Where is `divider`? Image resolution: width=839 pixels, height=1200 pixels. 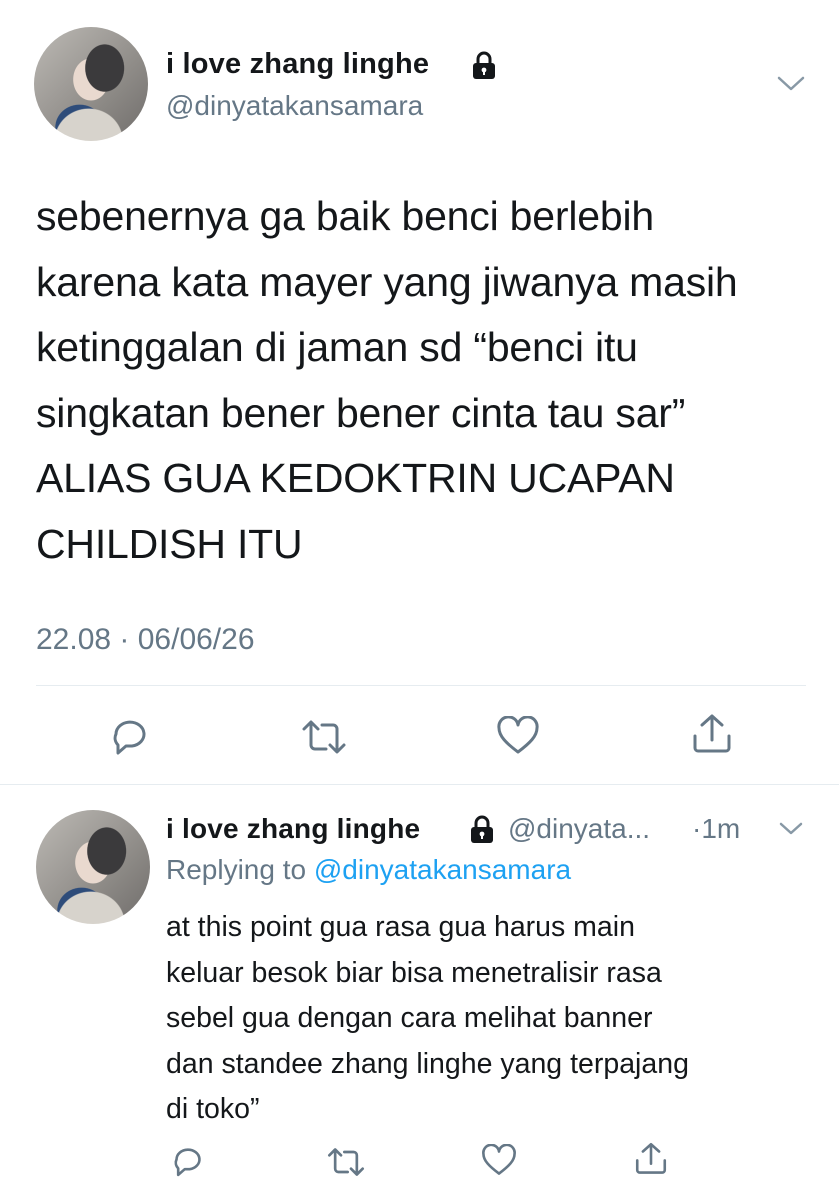 divider is located at coordinates (421, 685).